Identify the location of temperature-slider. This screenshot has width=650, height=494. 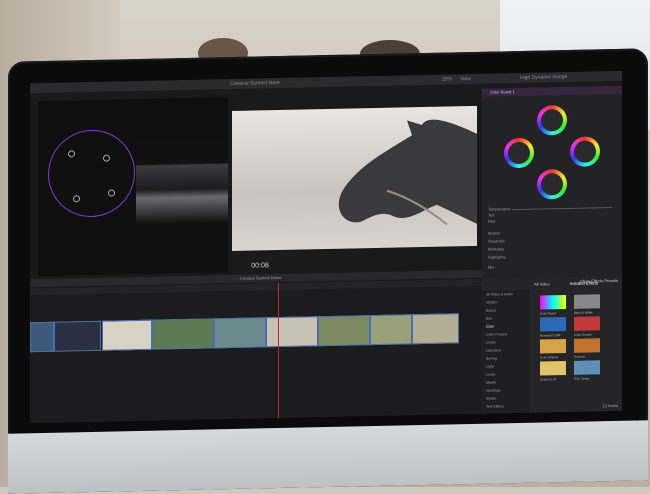
(562, 209).